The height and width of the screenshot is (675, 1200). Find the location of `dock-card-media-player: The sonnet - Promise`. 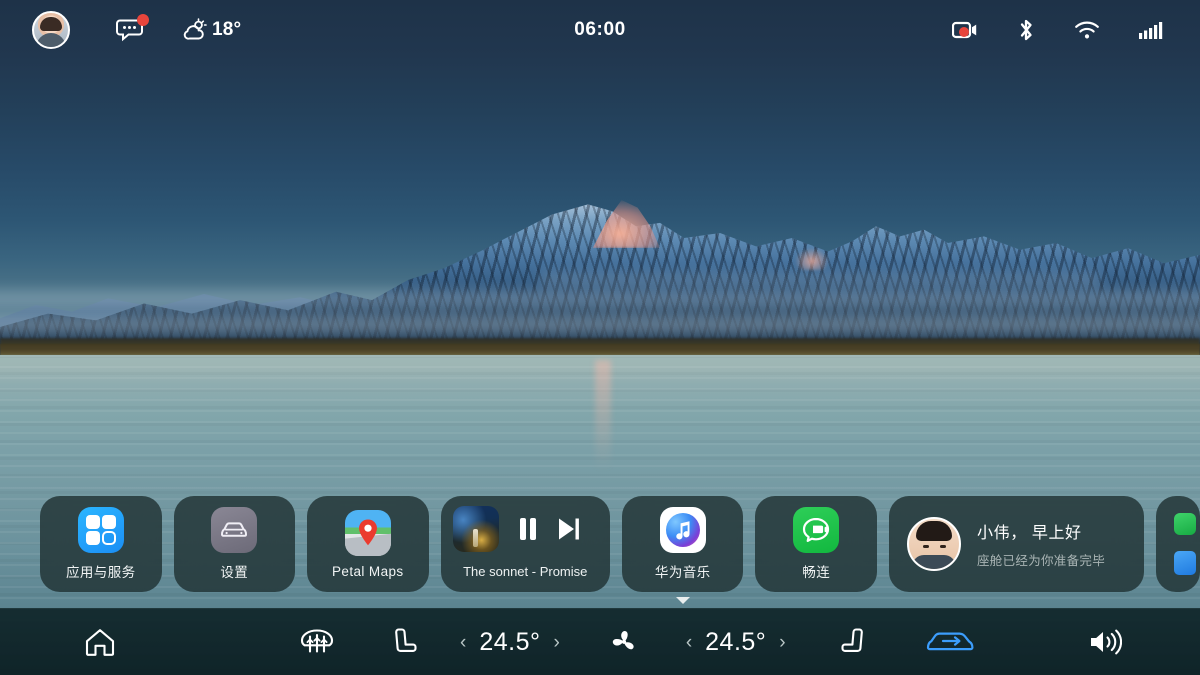

dock-card-media-player: The sonnet - Promise is located at coordinates (525, 544).